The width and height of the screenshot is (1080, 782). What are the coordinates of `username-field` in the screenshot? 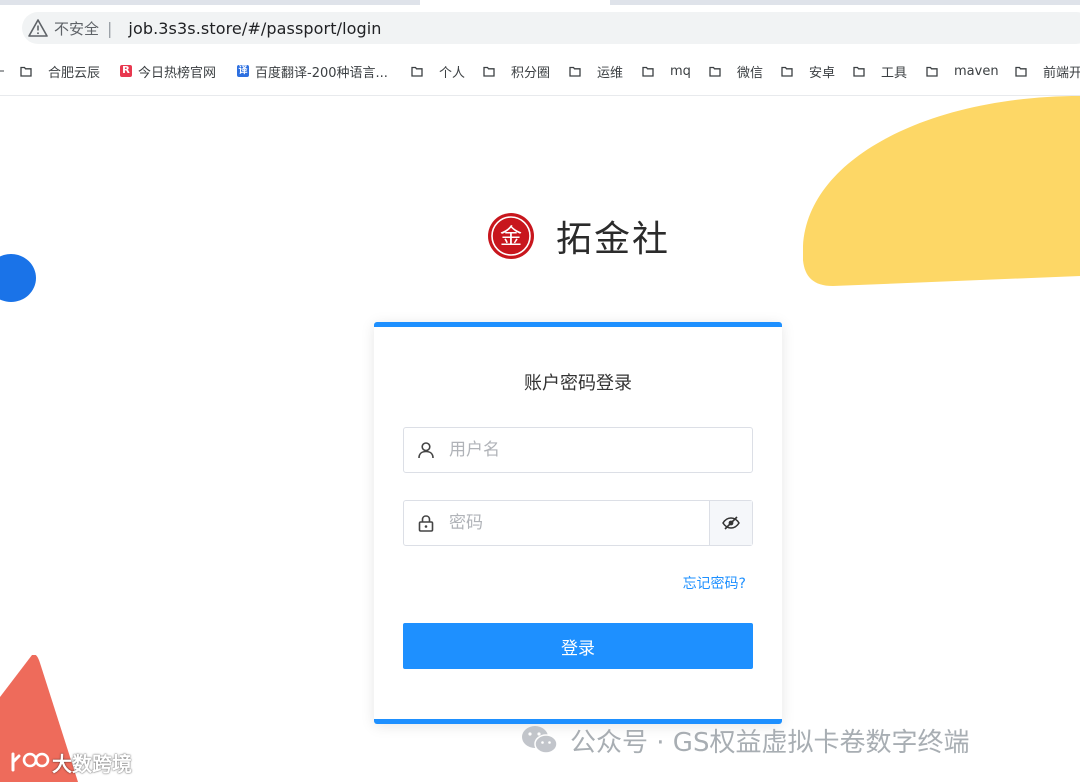 It's located at (578, 450).